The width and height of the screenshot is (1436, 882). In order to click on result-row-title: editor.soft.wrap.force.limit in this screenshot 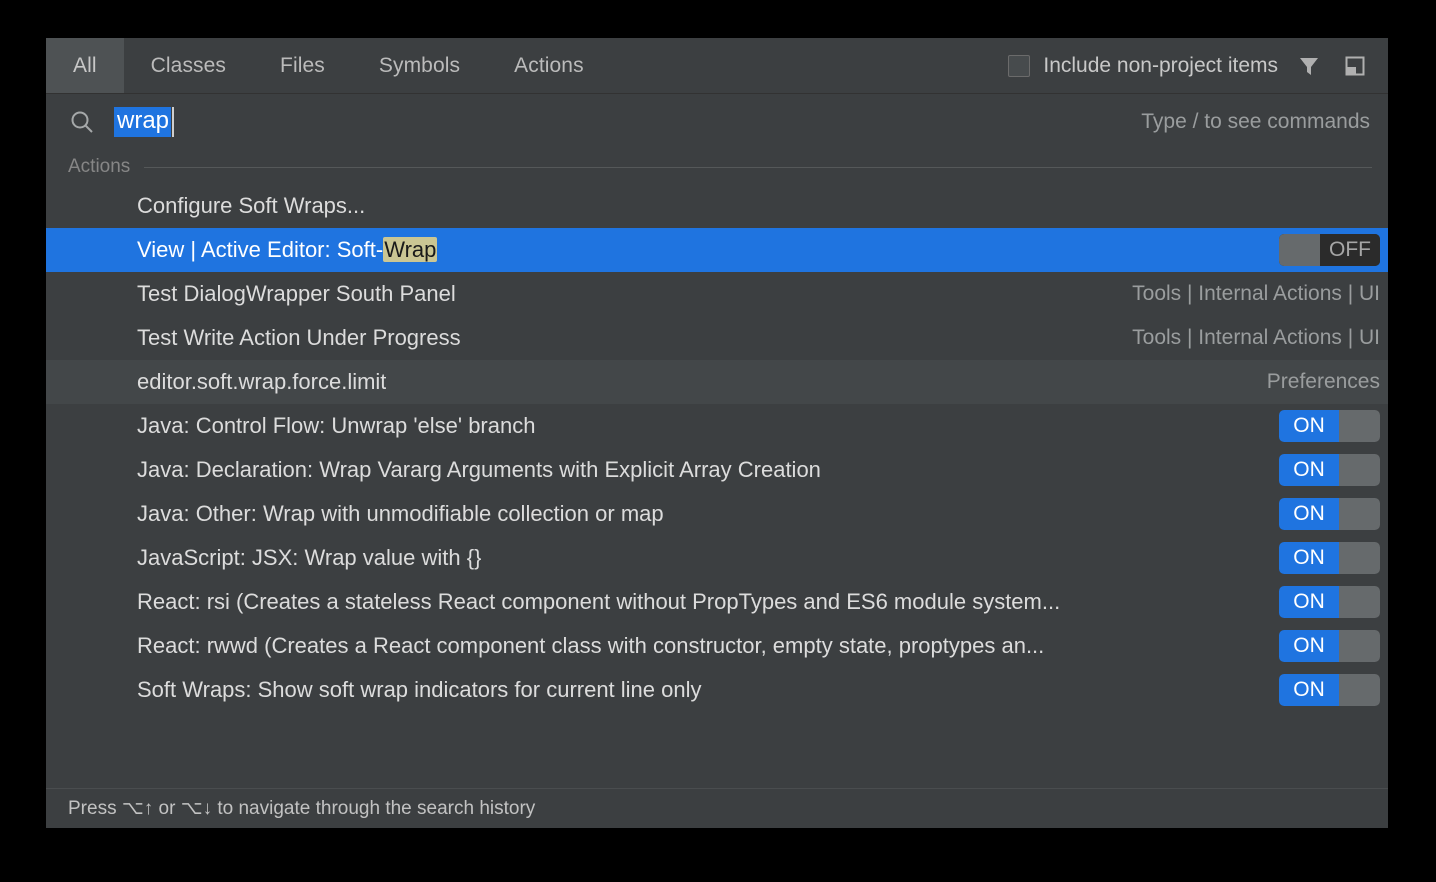, I will do `click(262, 381)`.